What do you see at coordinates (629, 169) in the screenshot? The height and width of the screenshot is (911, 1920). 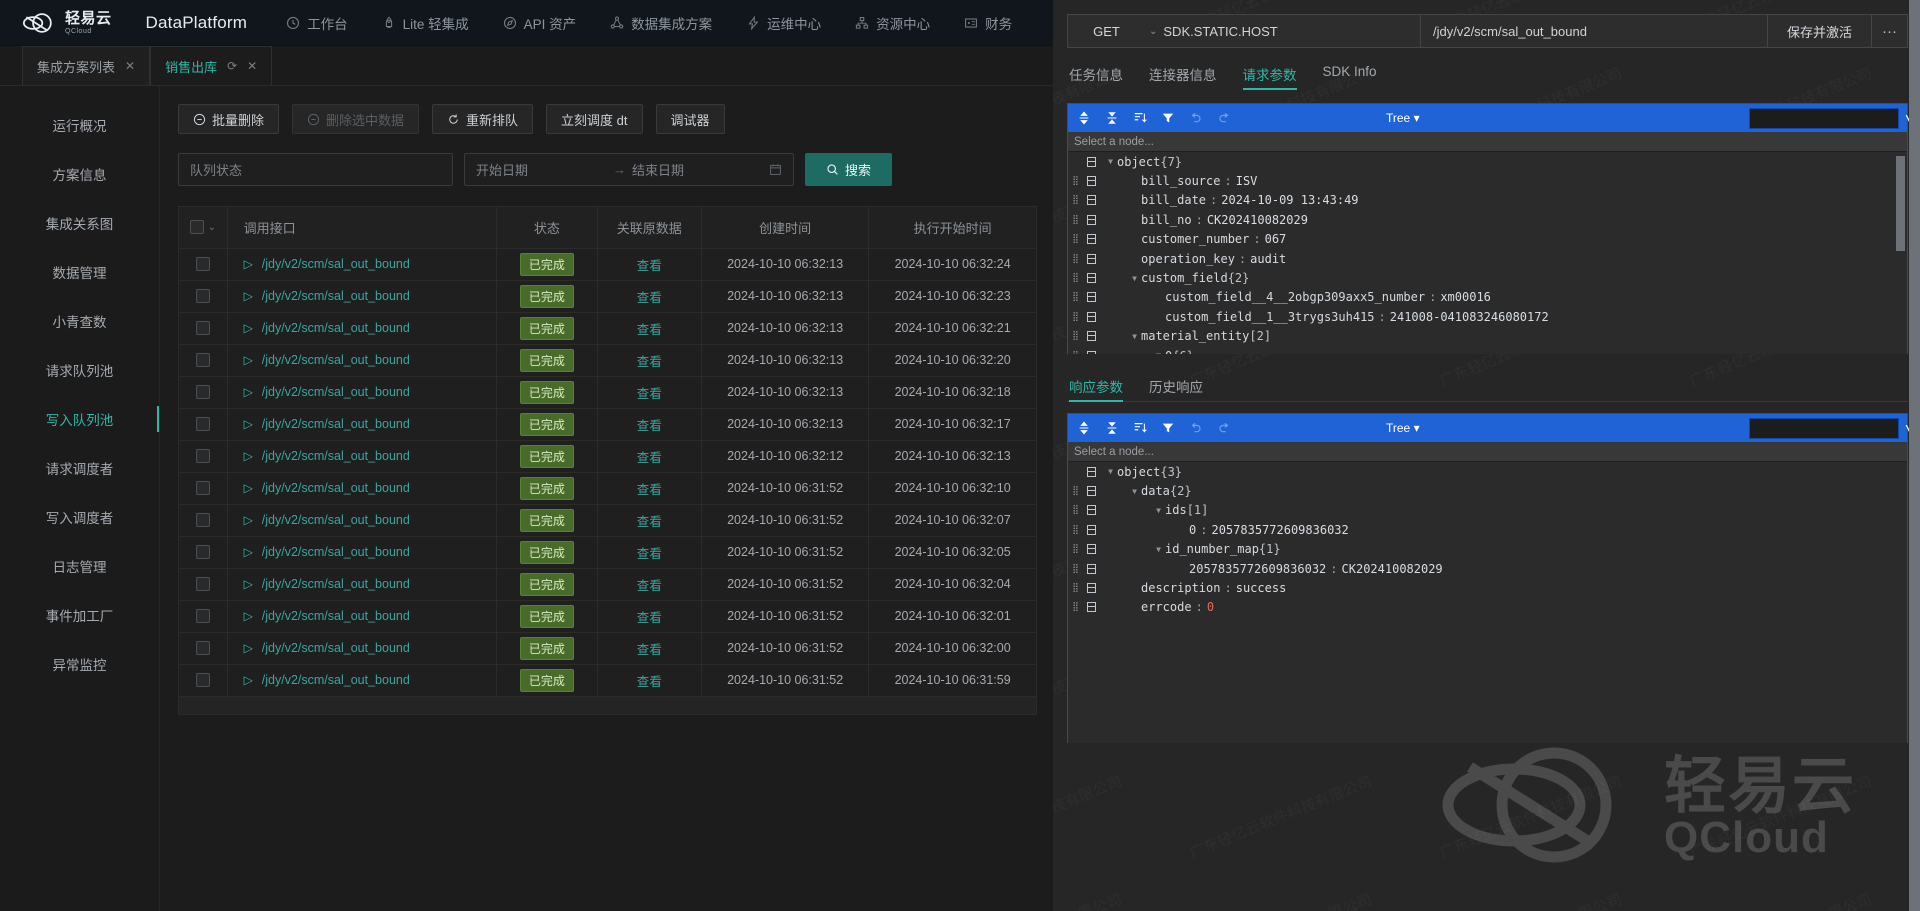 I see `date-range-picker: 开始日期 → 结束日期` at bounding box center [629, 169].